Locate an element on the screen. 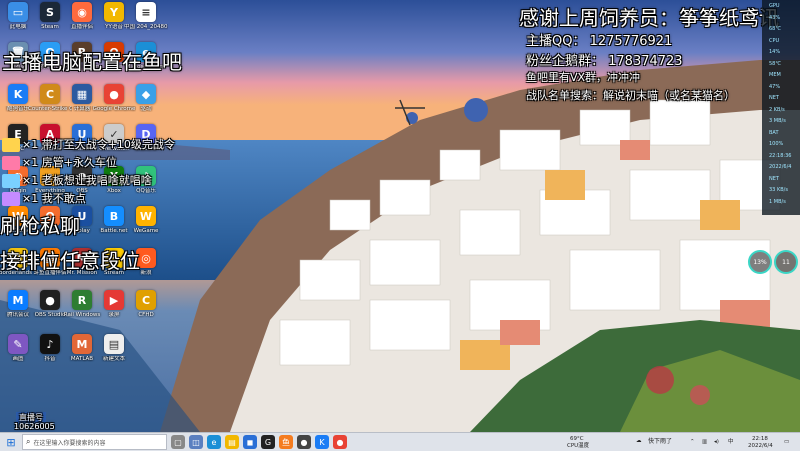 The height and width of the screenshot is (451, 800). app-icon: ≡ is located at coordinates (146, 12).